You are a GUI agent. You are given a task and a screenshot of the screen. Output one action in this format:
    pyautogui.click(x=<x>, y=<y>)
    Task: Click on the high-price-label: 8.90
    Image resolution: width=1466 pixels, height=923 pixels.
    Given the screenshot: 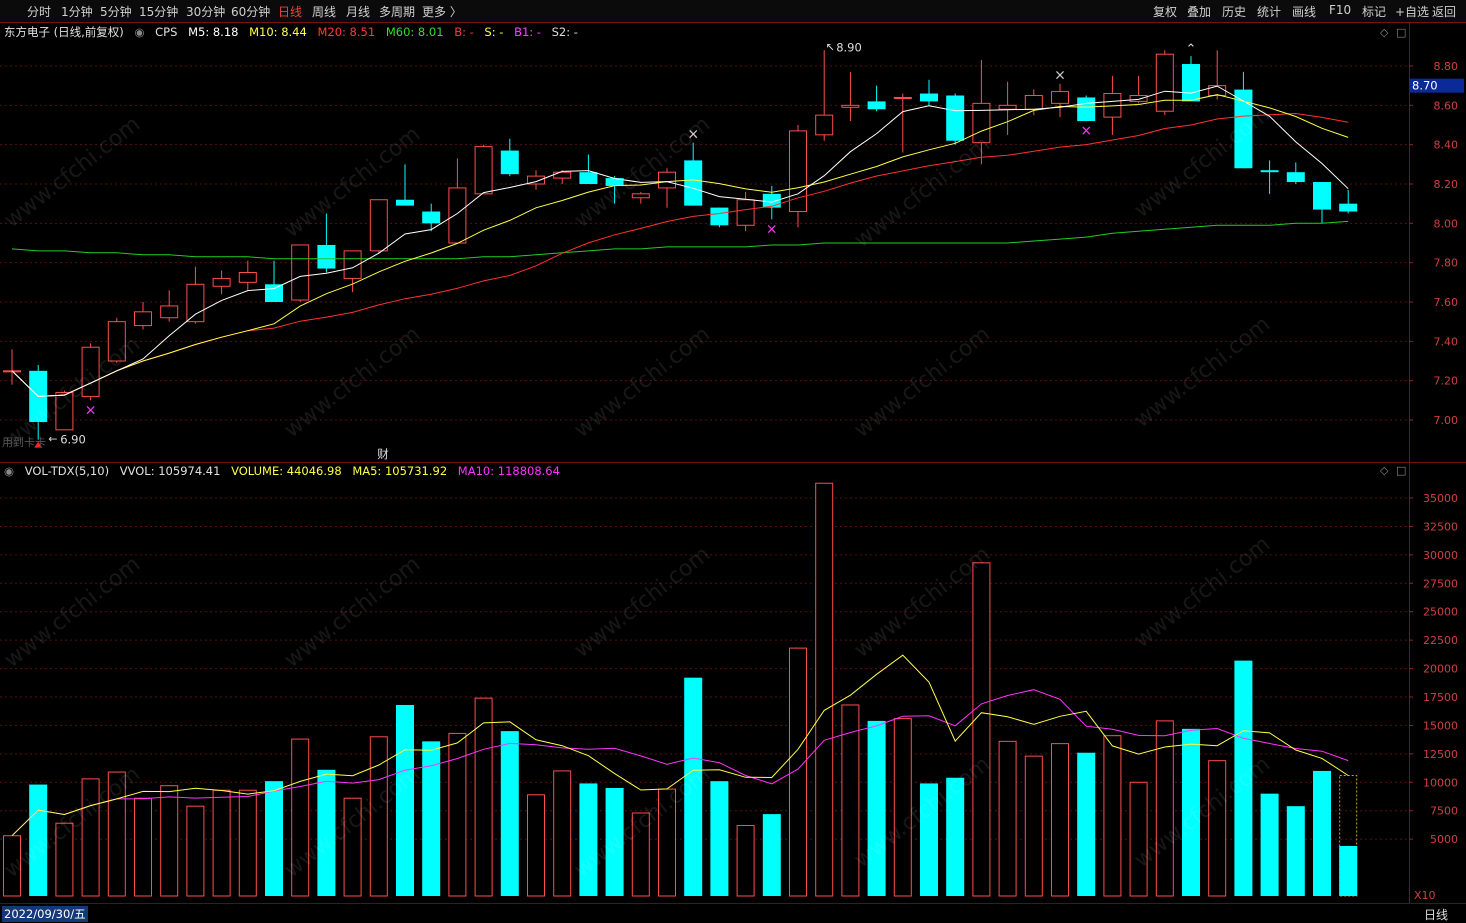 What is the action you would take?
    pyautogui.click(x=849, y=47)
    